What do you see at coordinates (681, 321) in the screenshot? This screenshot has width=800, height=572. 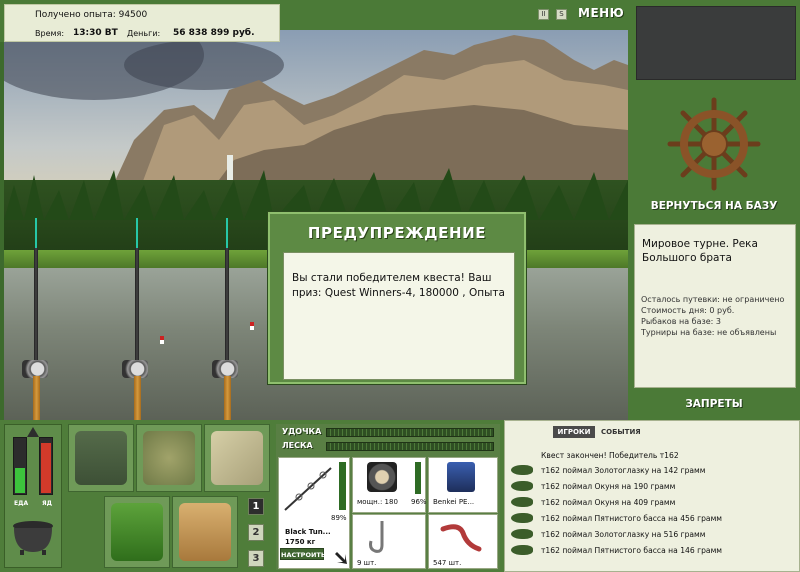 I see `stat-line: Рыбаков на базе: 3` at bounding box center [681, 321].